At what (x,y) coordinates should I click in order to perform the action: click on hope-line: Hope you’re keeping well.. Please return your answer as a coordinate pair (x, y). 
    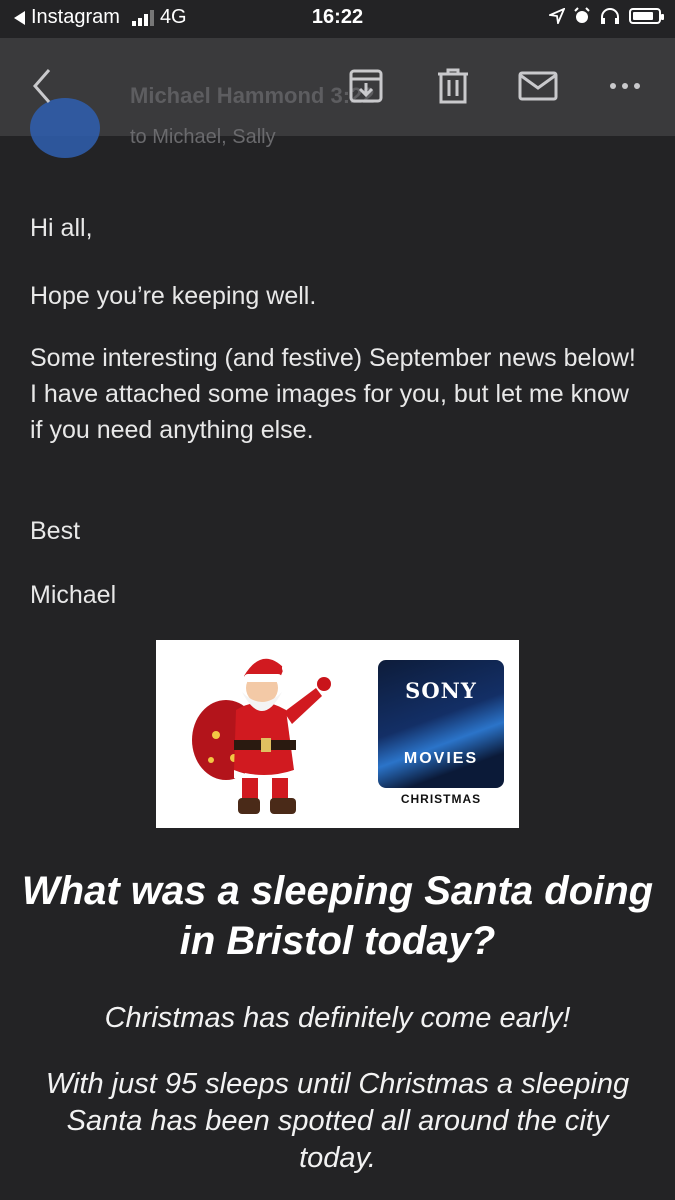
    Looking at the image, I should click on (173, 296).